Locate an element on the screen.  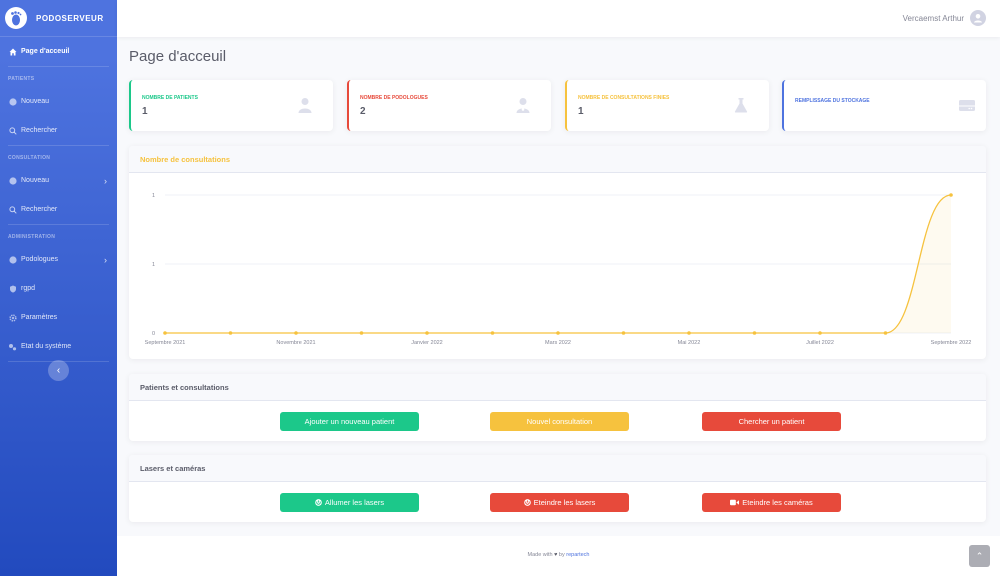
sidebar-item-podologues: Podologues › is located at coordinates (58, 259).